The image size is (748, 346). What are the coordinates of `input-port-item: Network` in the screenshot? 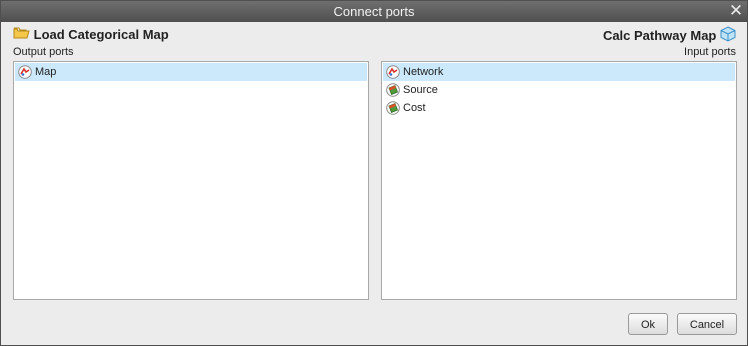 It's located at (559, 72).